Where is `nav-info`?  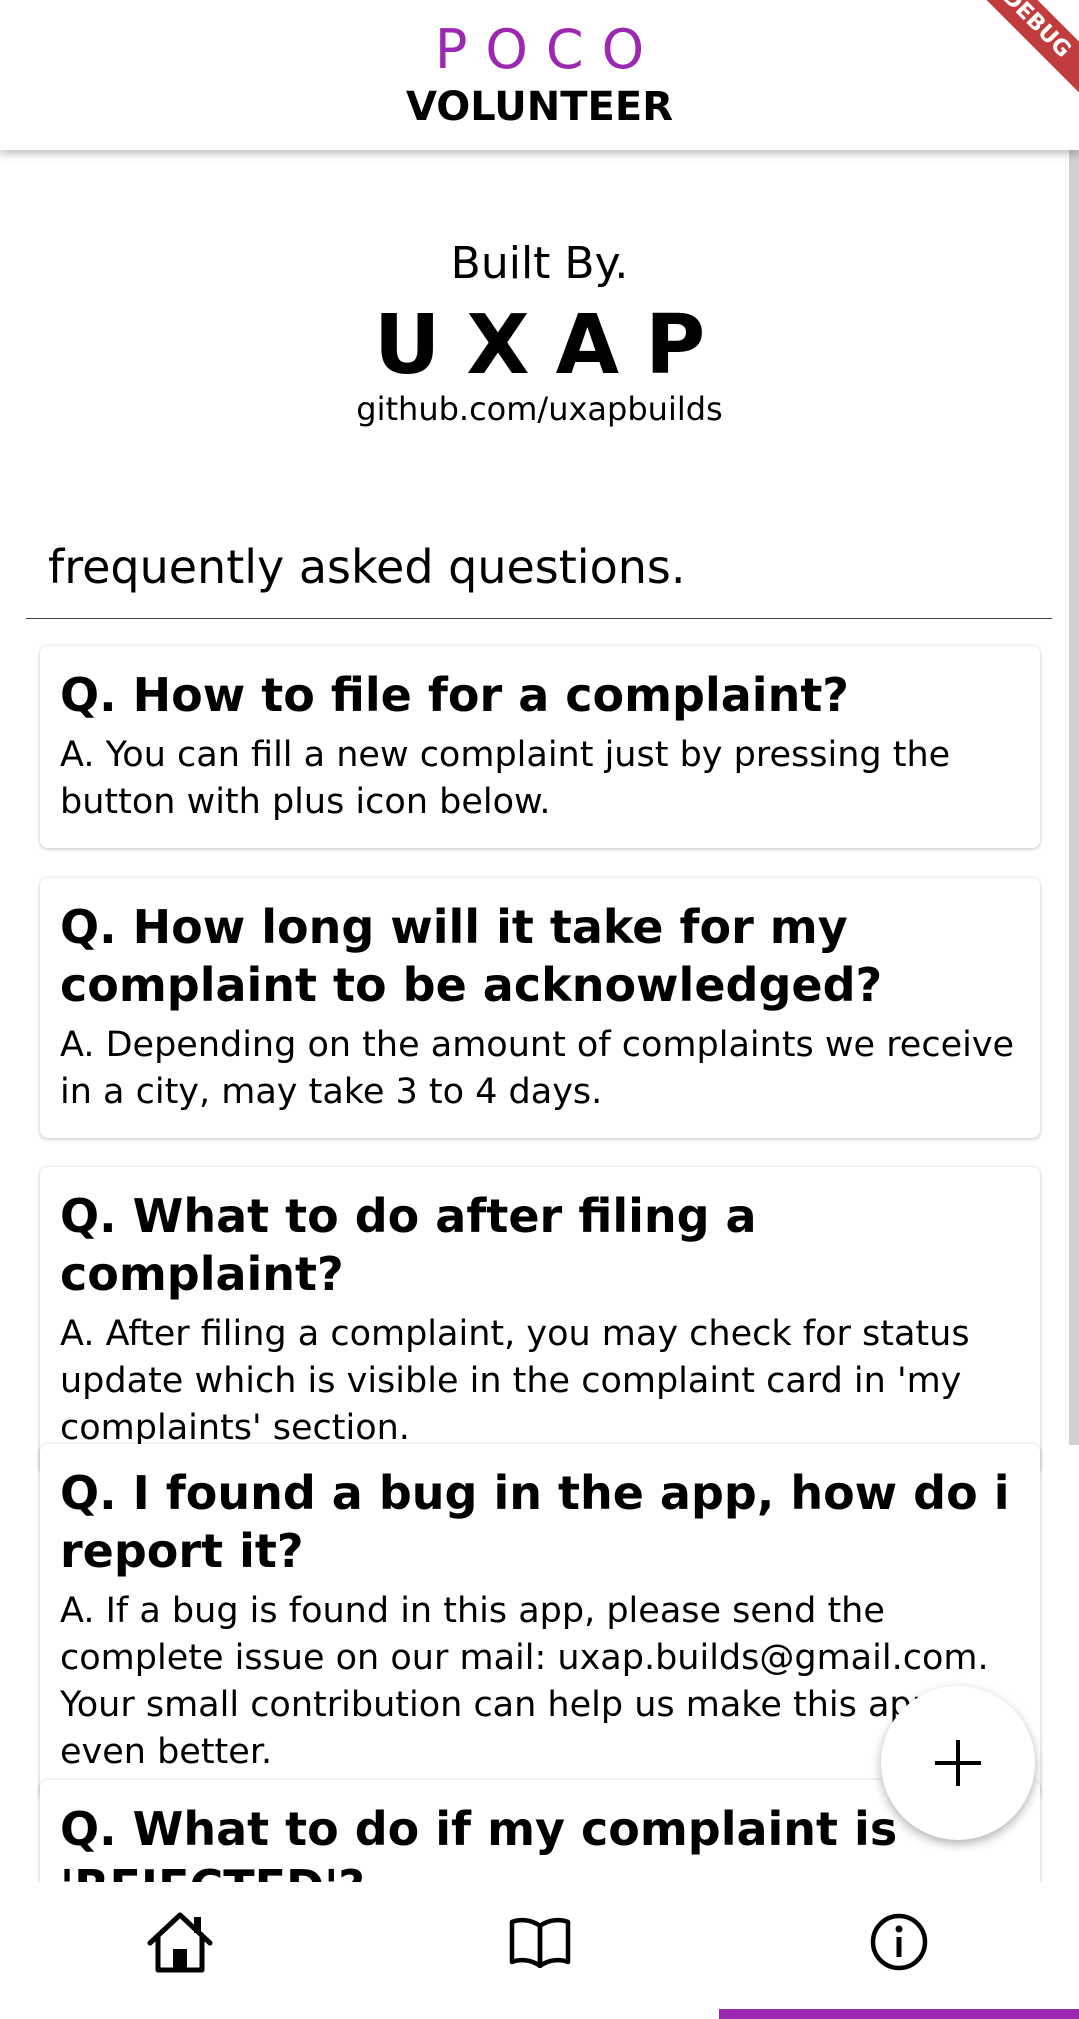
nav-info is located at coordinates (899, 1942).